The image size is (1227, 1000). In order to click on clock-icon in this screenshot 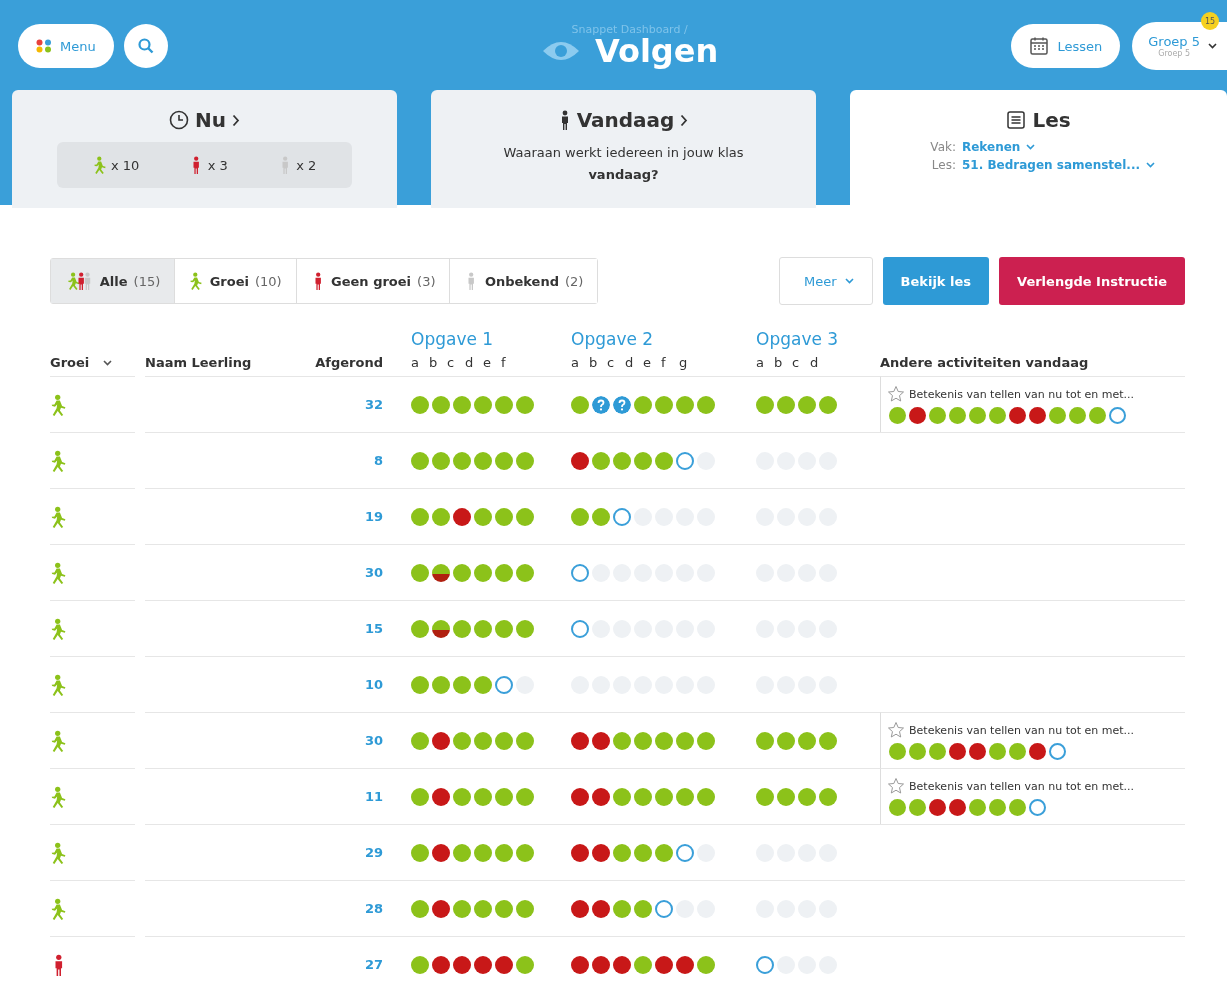, I will do `click(179, 120)`.